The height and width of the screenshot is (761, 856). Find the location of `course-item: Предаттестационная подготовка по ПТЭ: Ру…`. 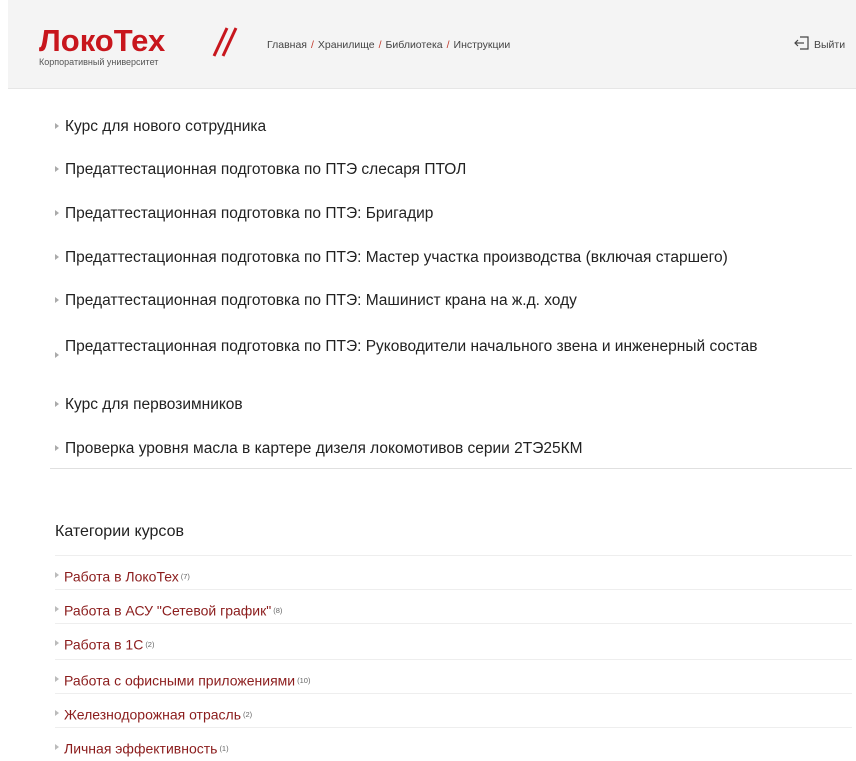

course-item: Предаттестационная подготовка по ПТЭ: Ру… is located at coordinates (450, 347).